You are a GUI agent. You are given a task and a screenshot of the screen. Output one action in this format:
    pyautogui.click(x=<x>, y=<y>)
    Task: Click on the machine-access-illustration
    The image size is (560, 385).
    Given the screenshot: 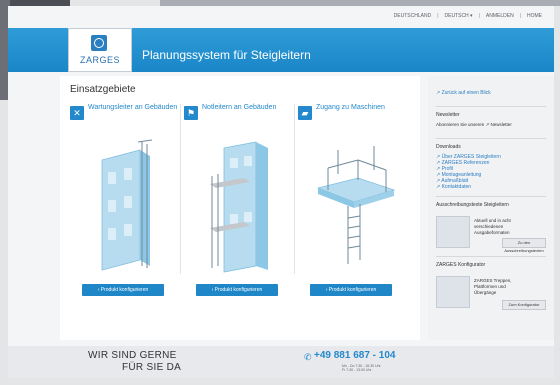 What is the action you would take?
    pyautogui.click(x=356, y=205)
    